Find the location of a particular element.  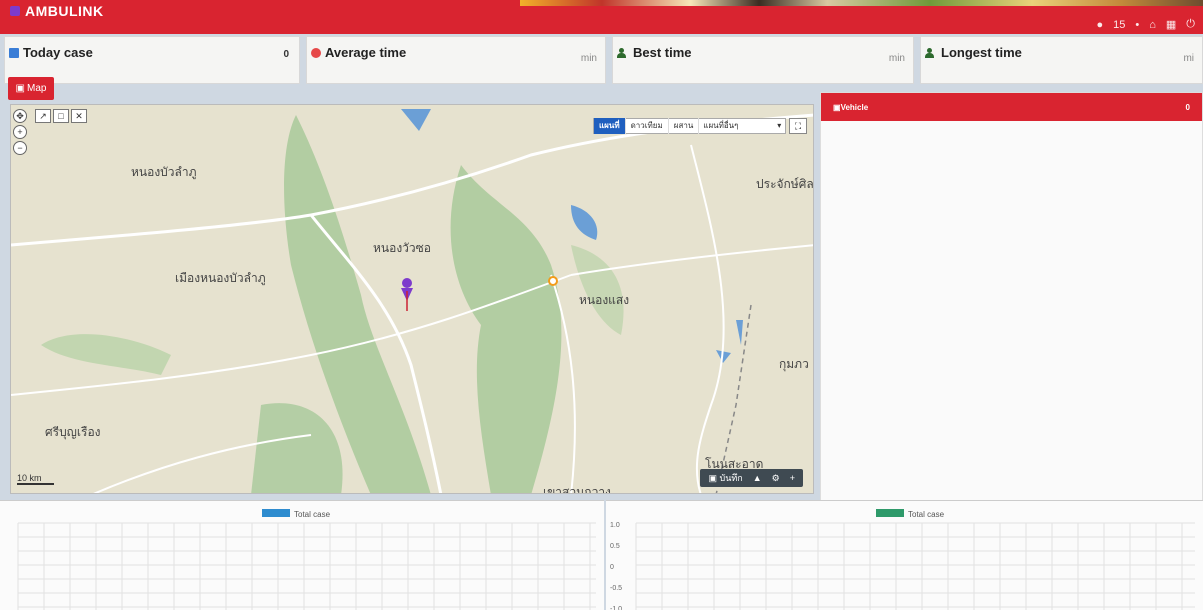

clock-icon is located at coordinates (316, 52).